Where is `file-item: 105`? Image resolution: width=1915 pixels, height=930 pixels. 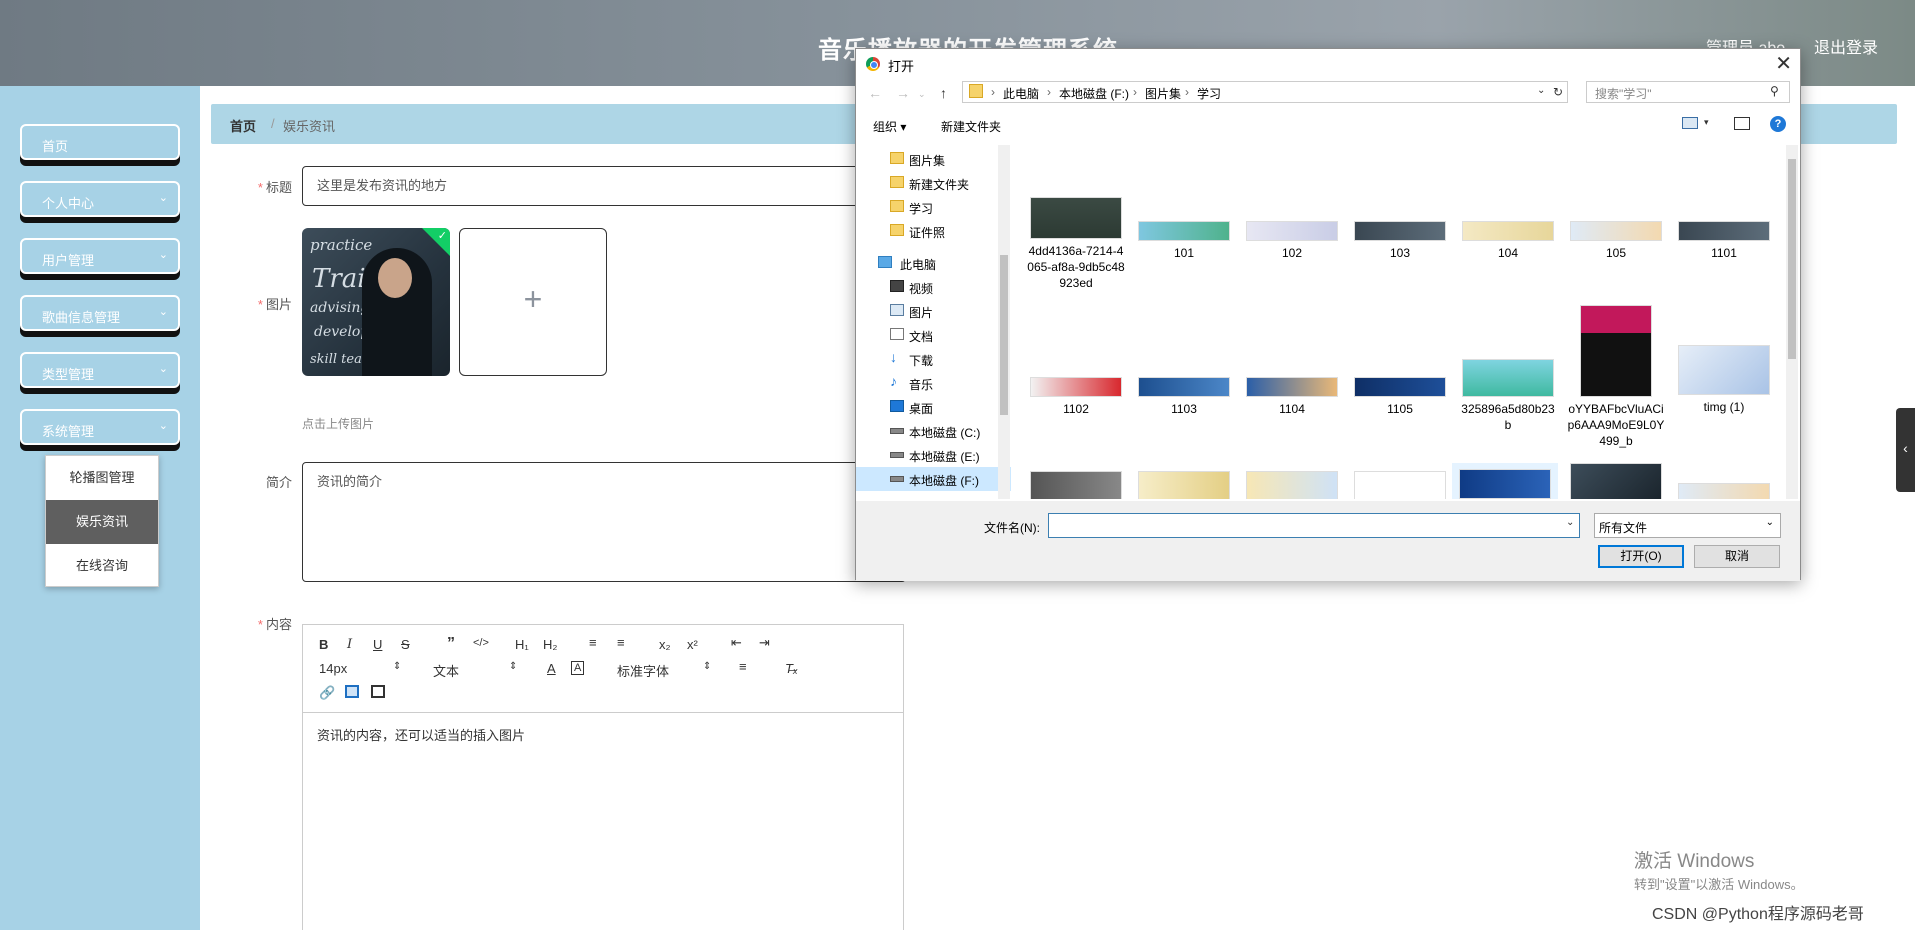
file-item: 105 is located at coordinates (1616, 241).